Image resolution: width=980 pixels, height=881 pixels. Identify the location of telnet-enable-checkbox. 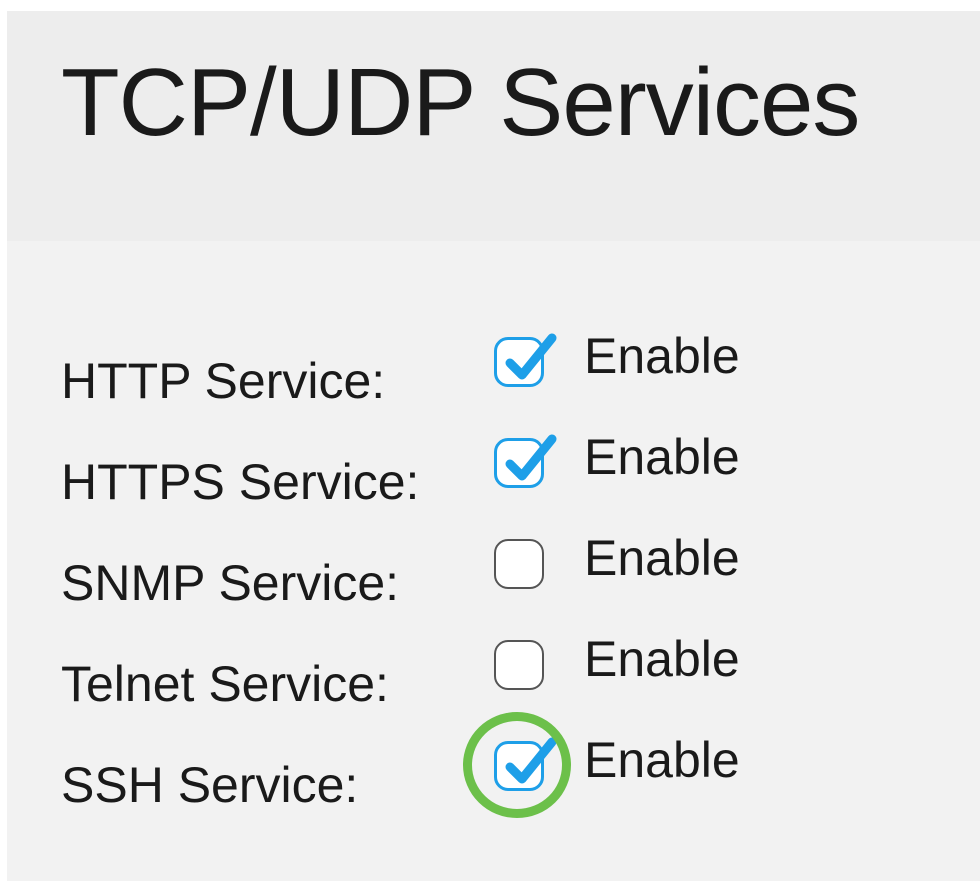
(519, 665).